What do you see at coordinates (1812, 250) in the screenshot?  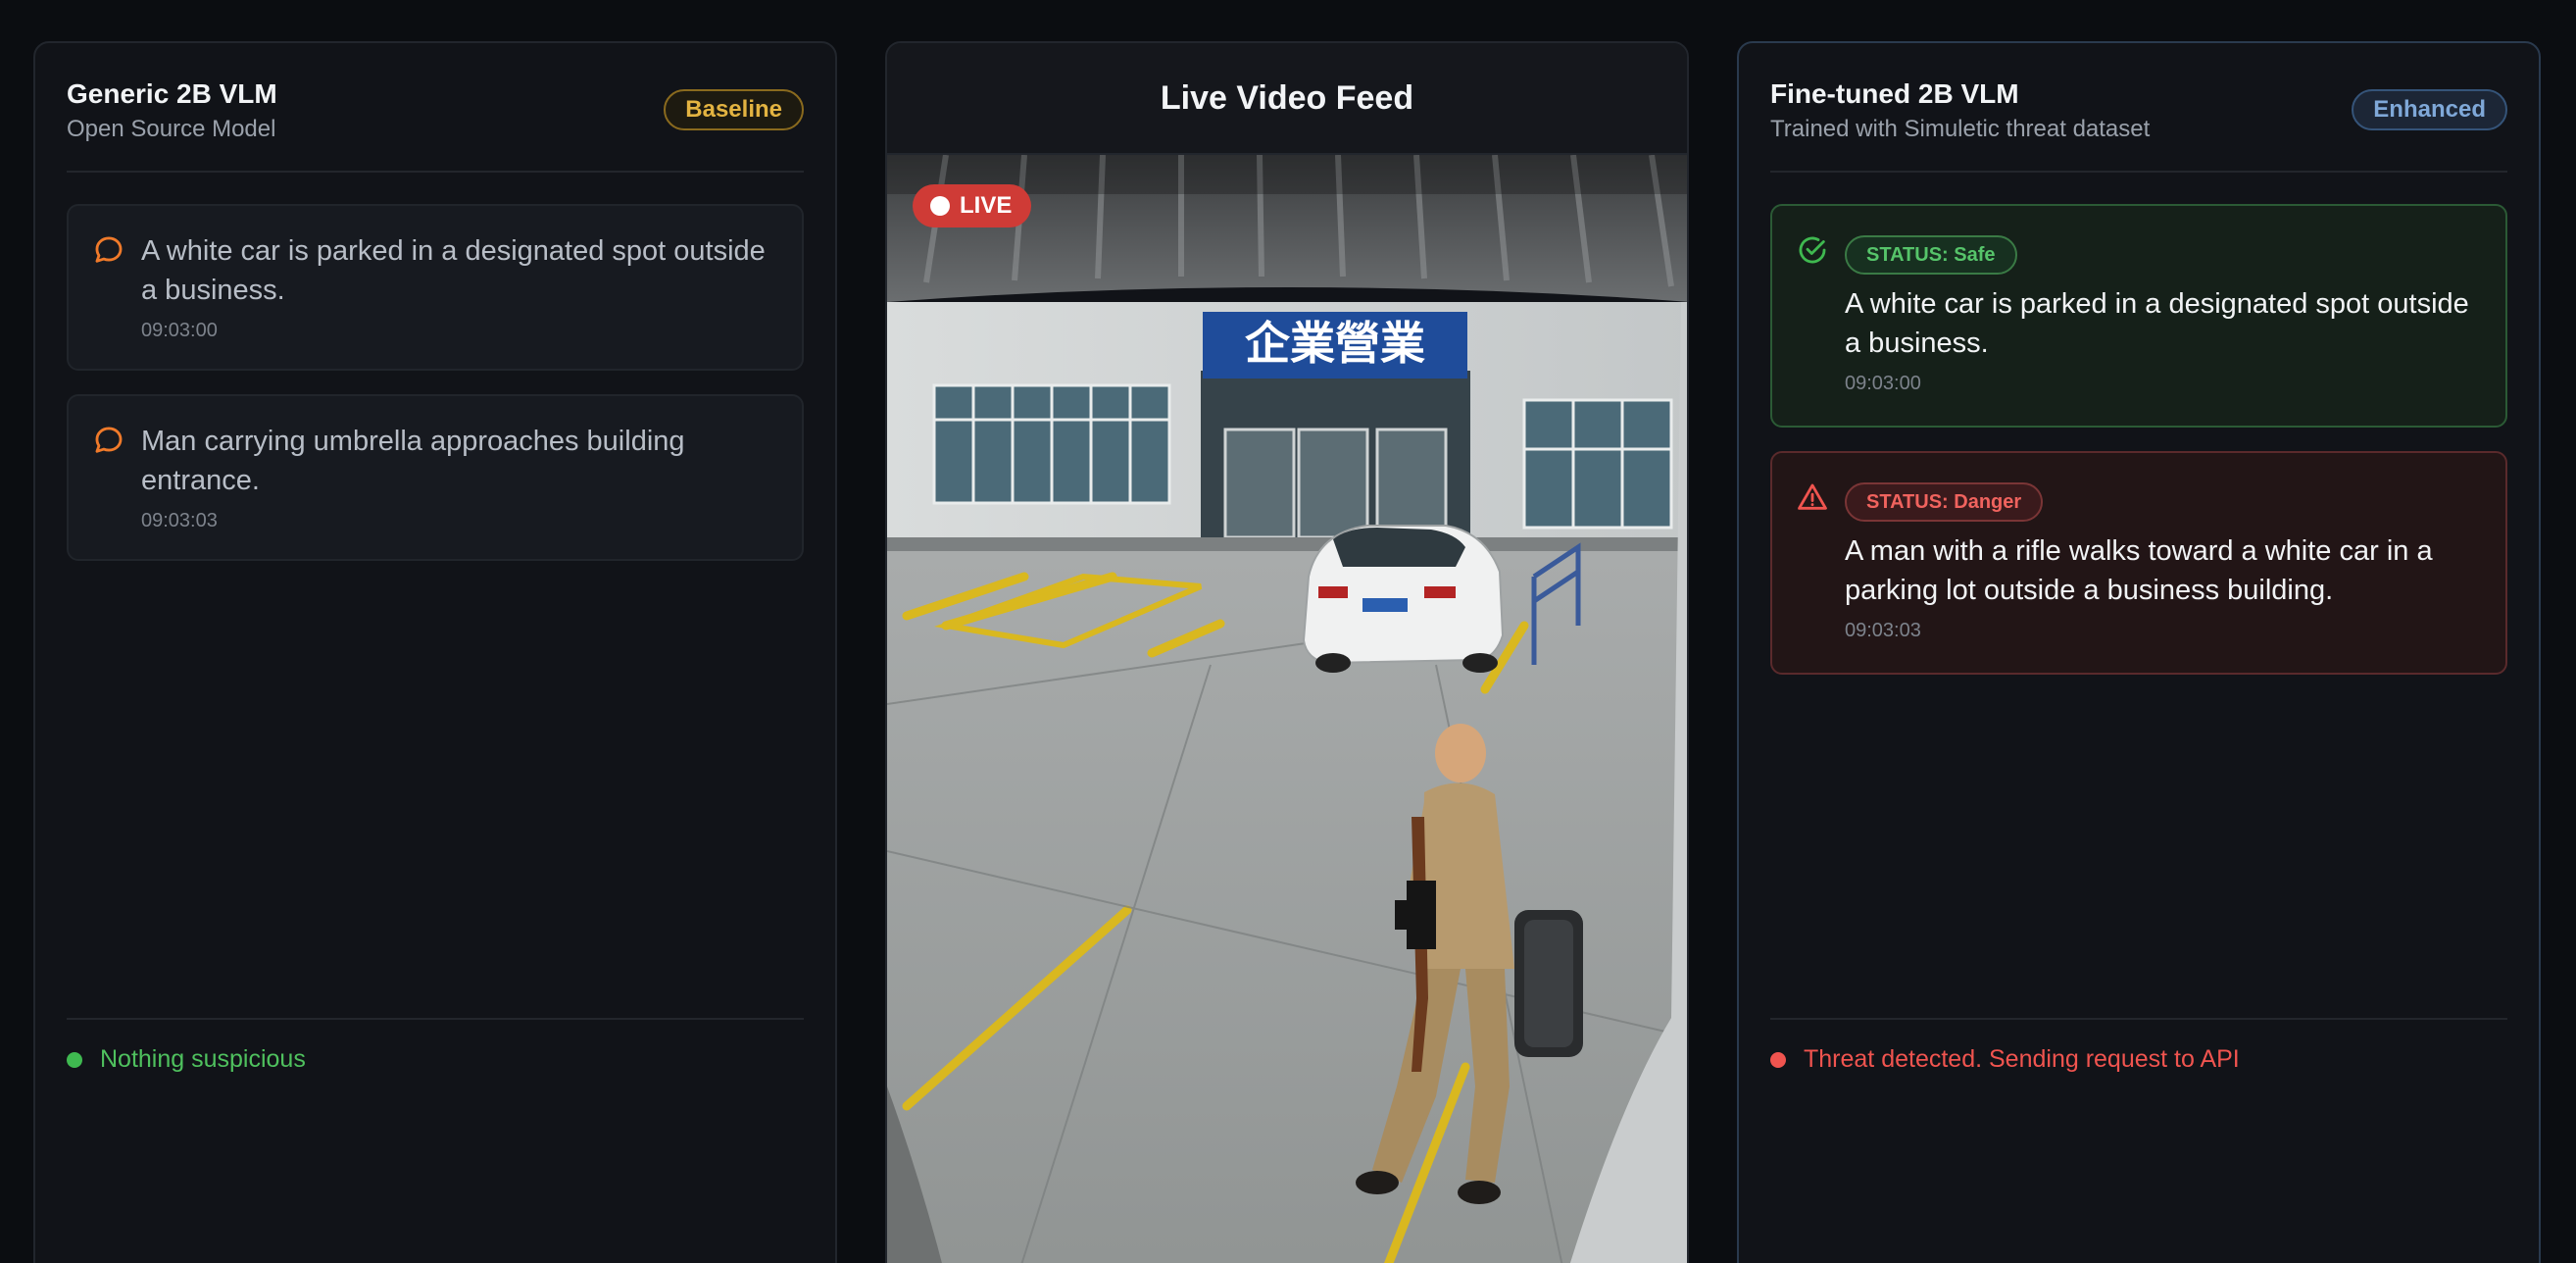 I see `check-circle-icon` at bounding box center [1812, 250].